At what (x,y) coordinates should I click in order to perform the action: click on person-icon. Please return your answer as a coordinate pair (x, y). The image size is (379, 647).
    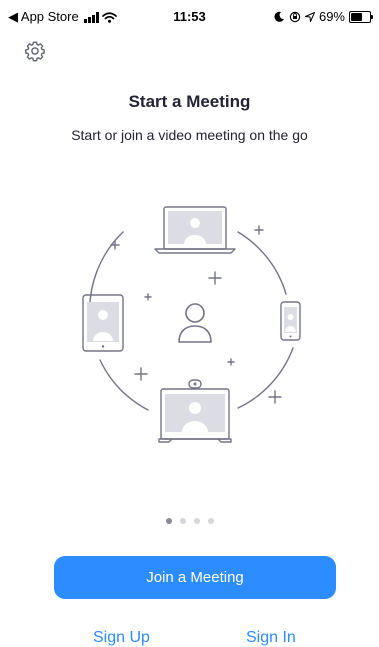
    Looking at the image, I should click on (195, 323).